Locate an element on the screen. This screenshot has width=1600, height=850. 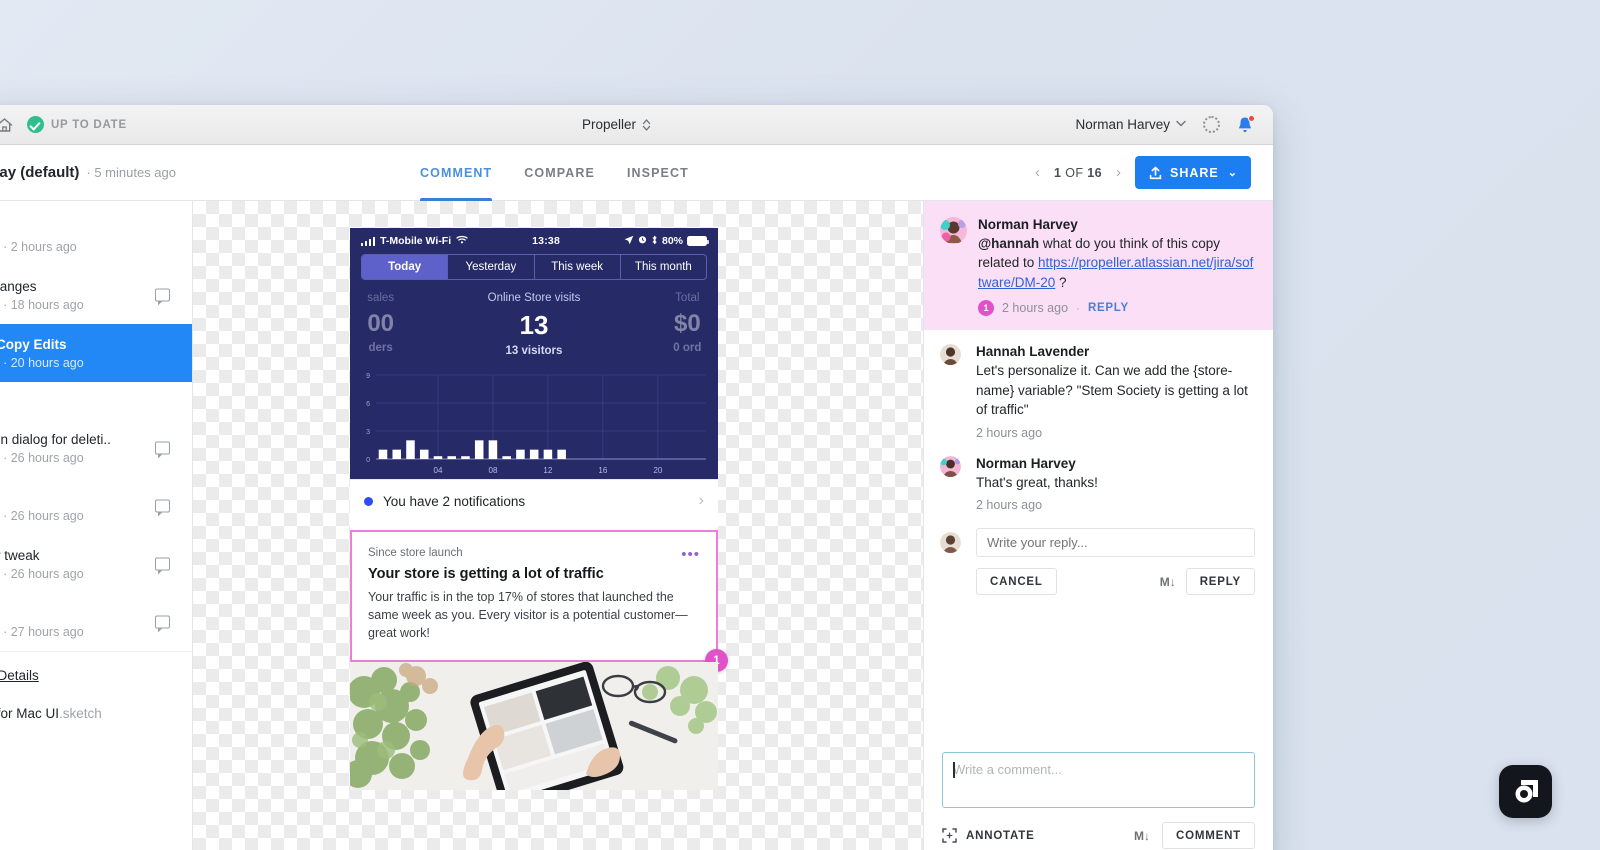
list-item: ons changes Harvey · 18 hours ago is located at coordinates (96, 295).